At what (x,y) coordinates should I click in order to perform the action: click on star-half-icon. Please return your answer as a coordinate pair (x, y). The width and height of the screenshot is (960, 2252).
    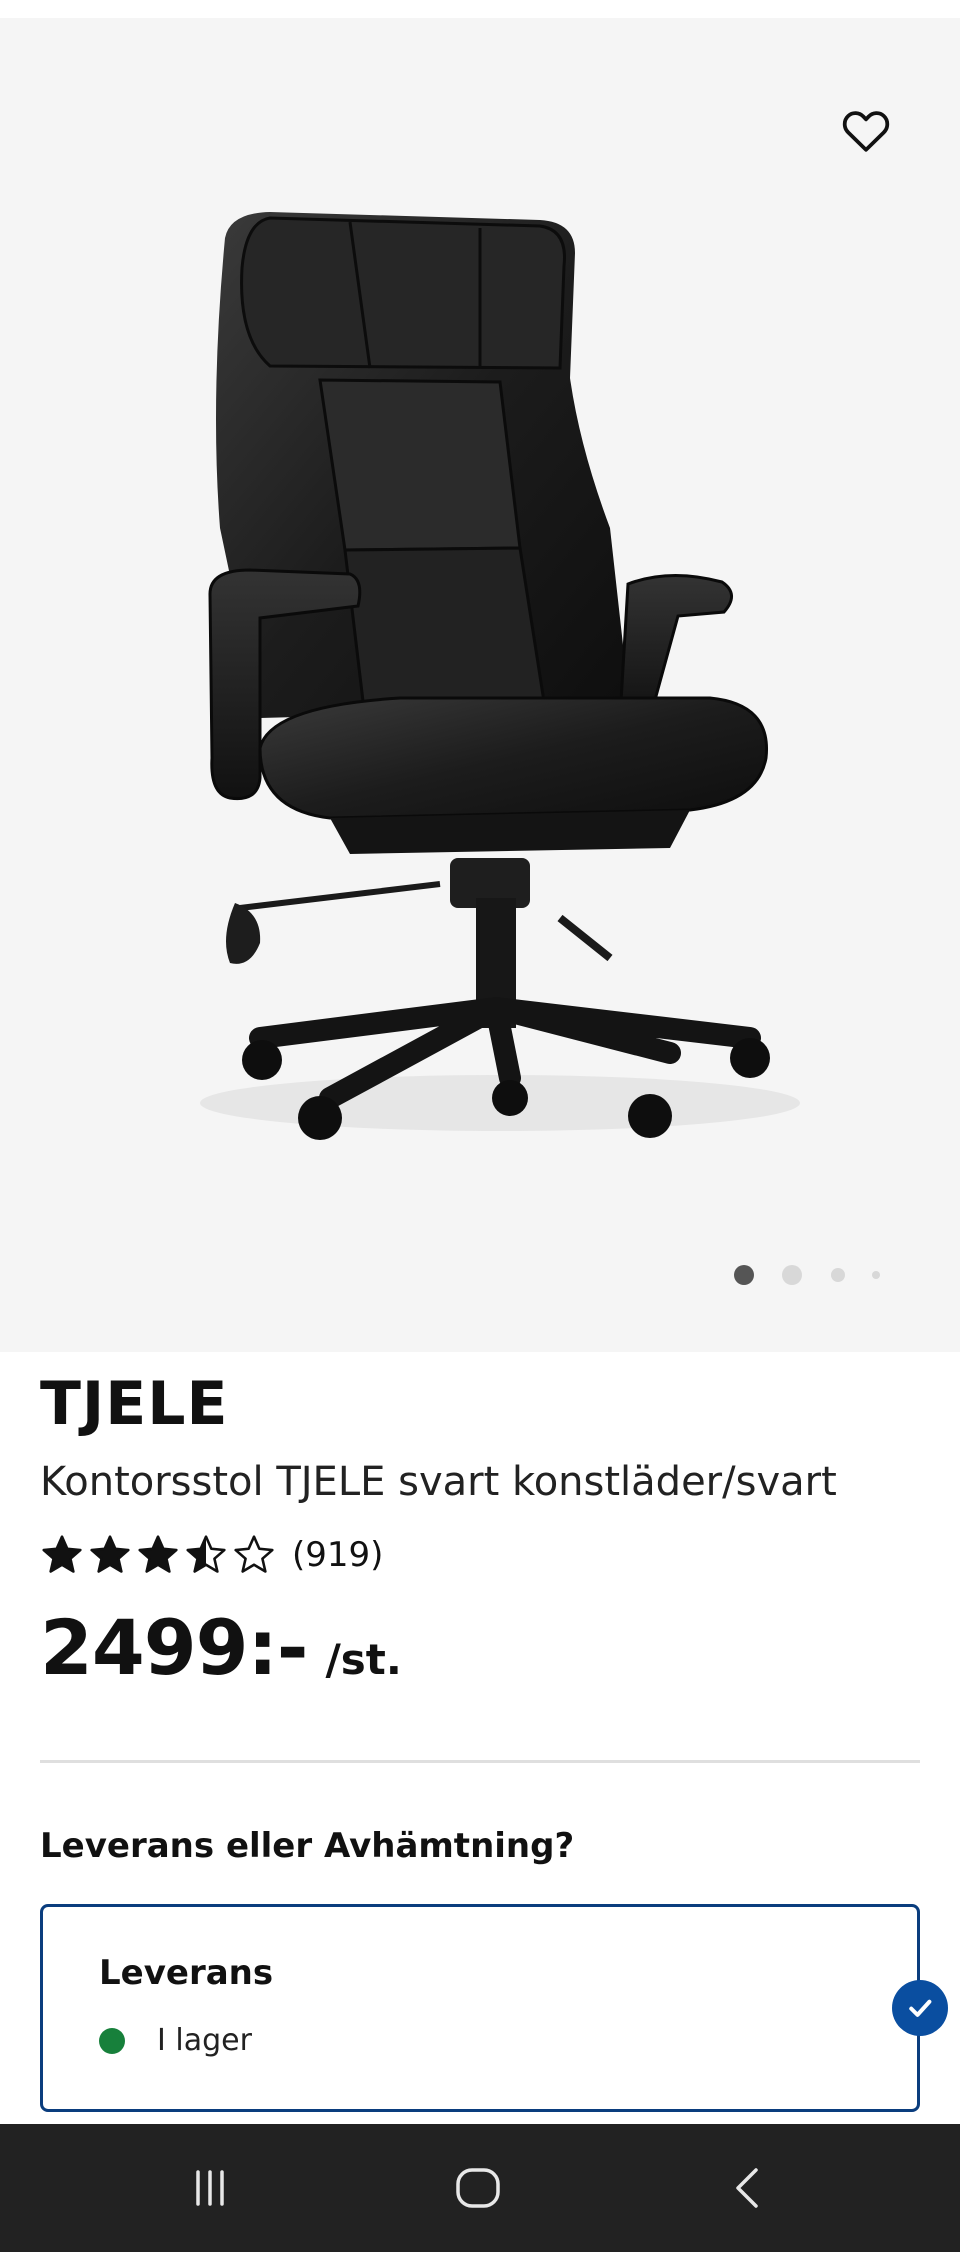
    Looking at the image, I should click on (206, 1554).